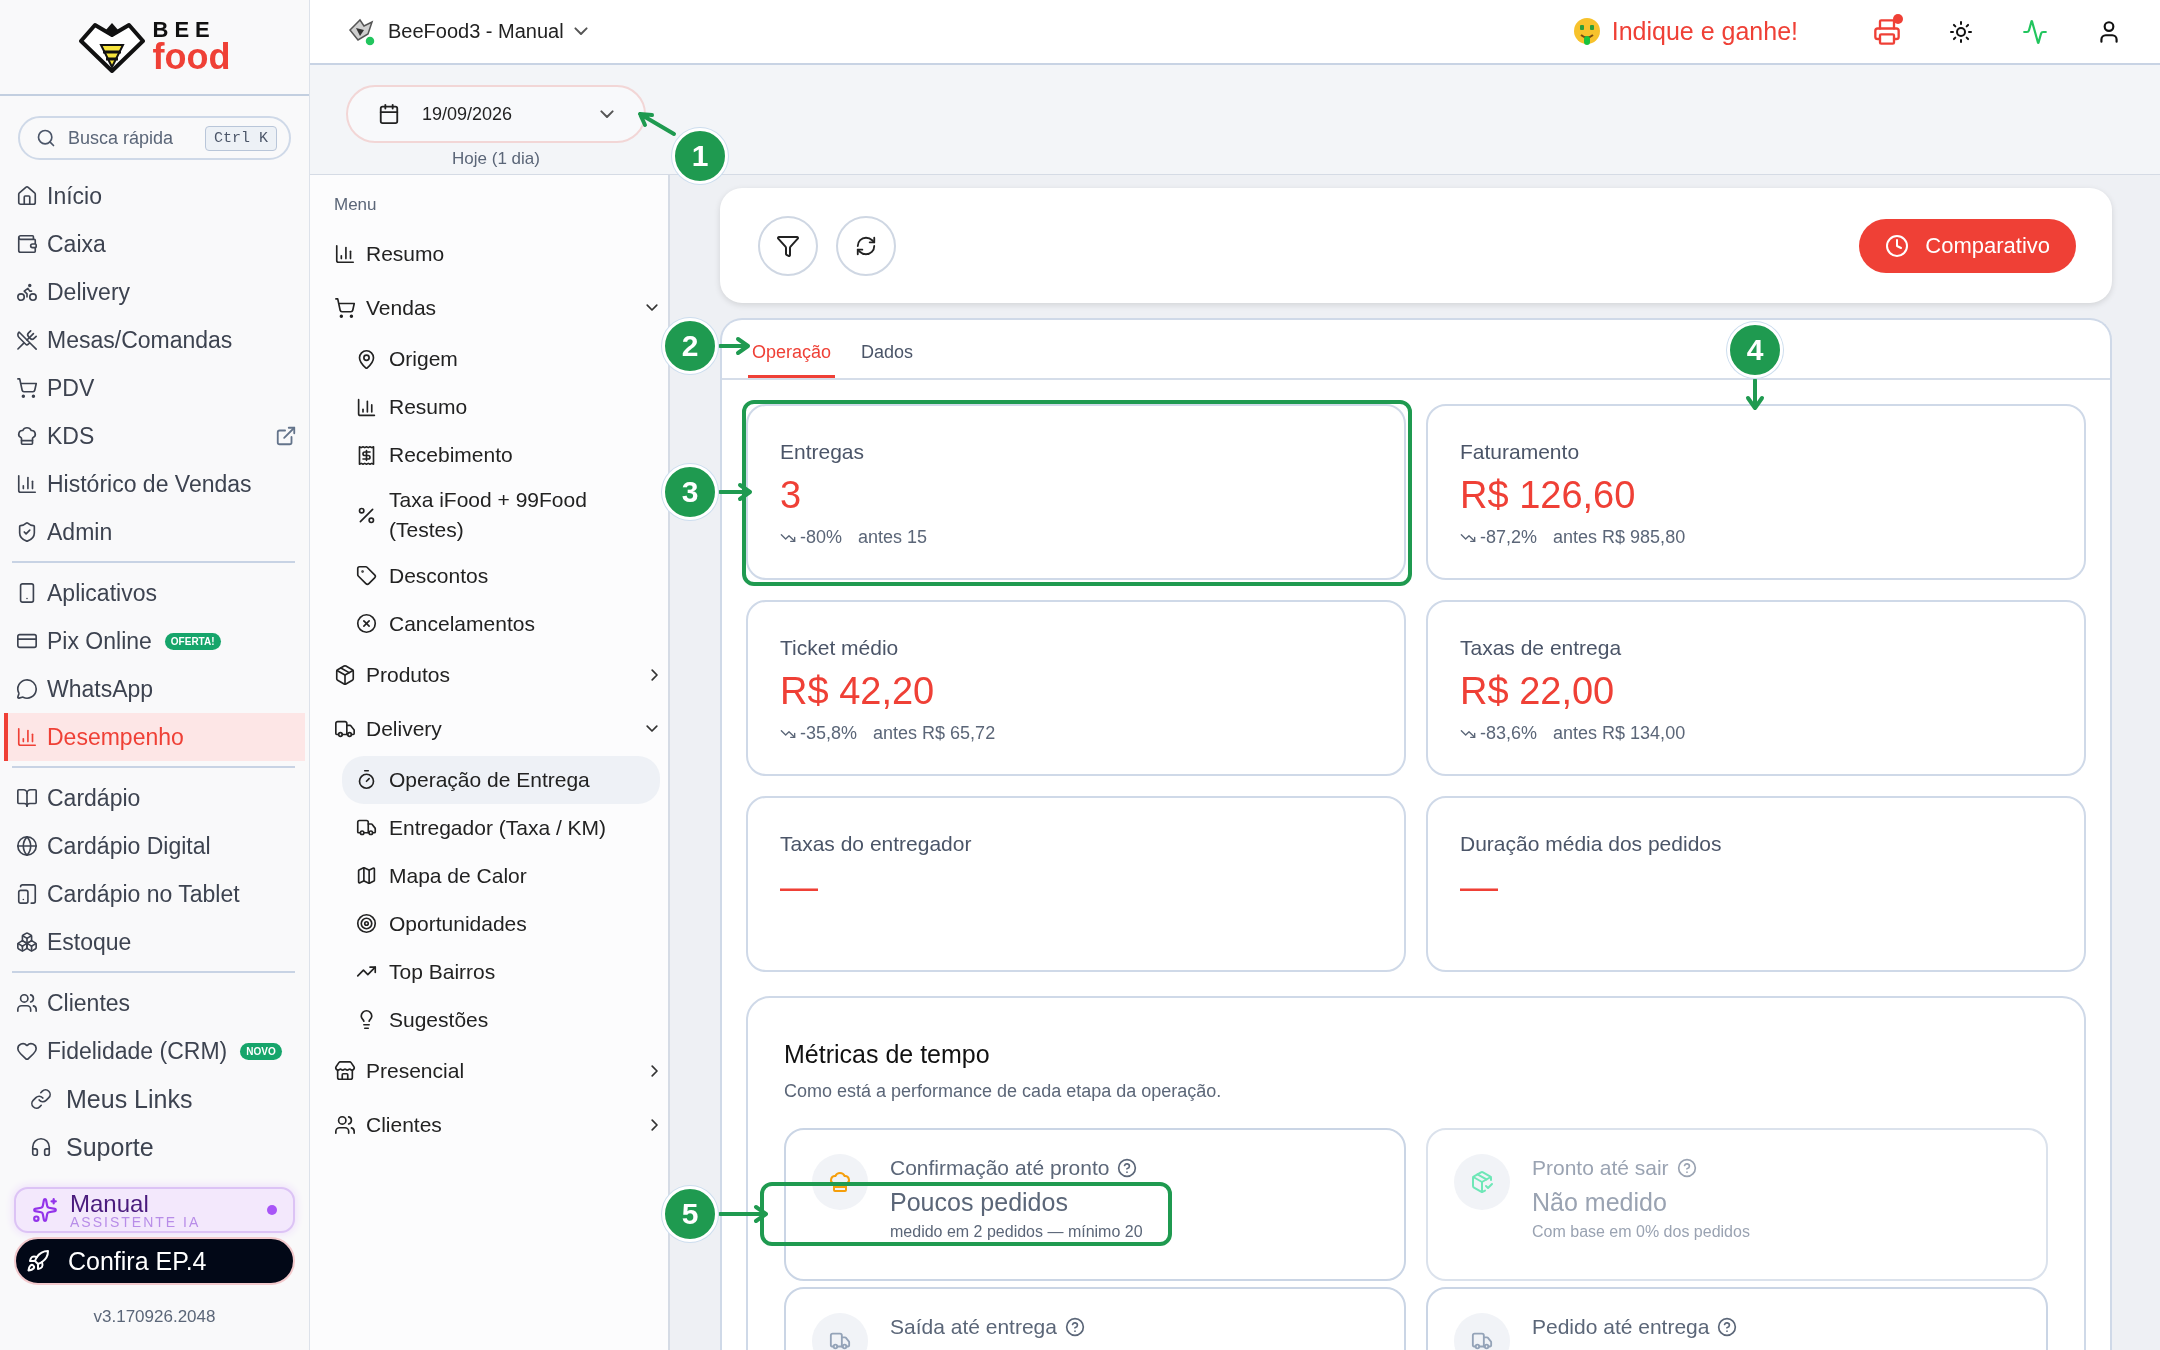 The width and height of the screenshot is (2160, 1350). Describe the element at coordinates (110, 1203) in the screenshot. I see `assistant-title: Manual` at that location.